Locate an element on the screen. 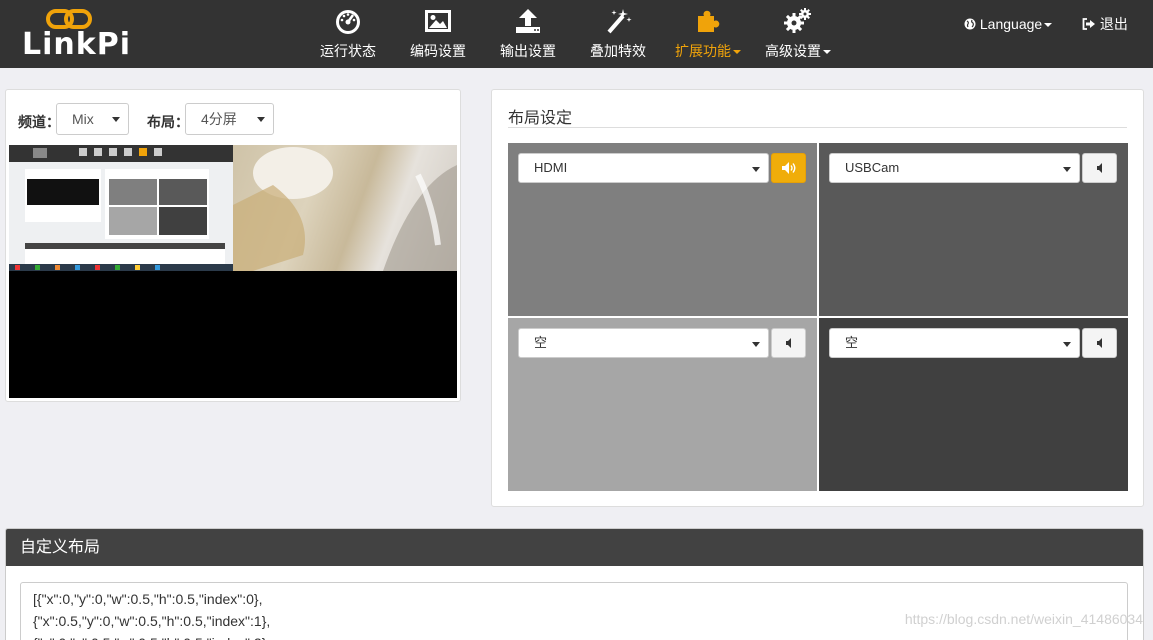  brand-logo: LinkPi is located at coordinates (76, 34).